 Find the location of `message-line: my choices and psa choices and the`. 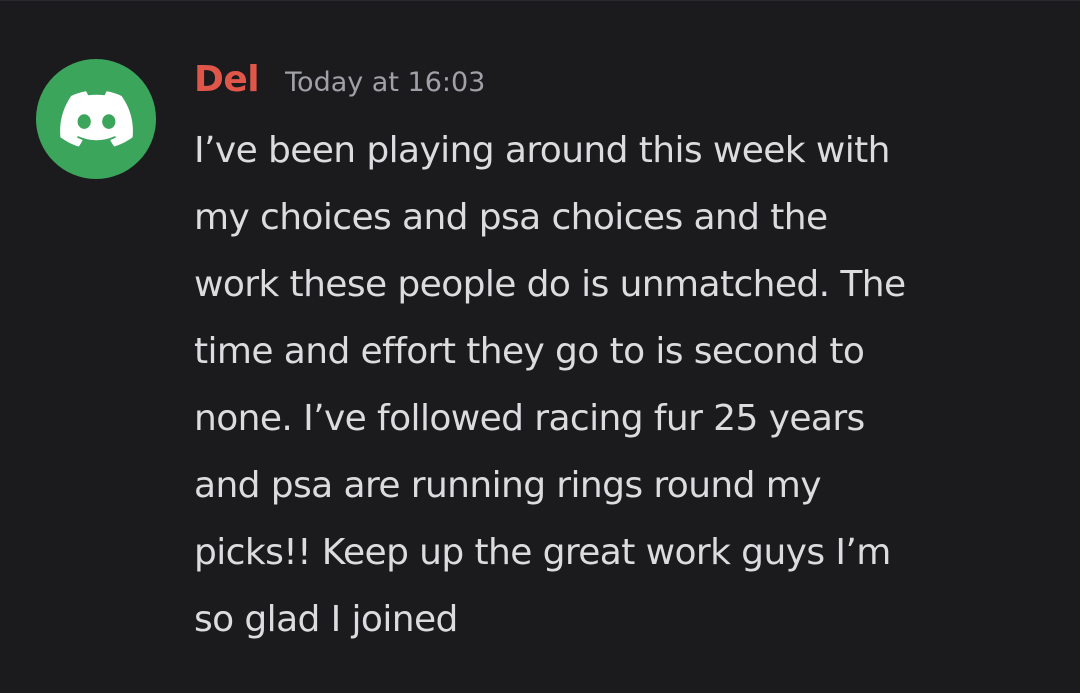

message-line: my choices and psa choices and the is located at coordinates (511, 217).